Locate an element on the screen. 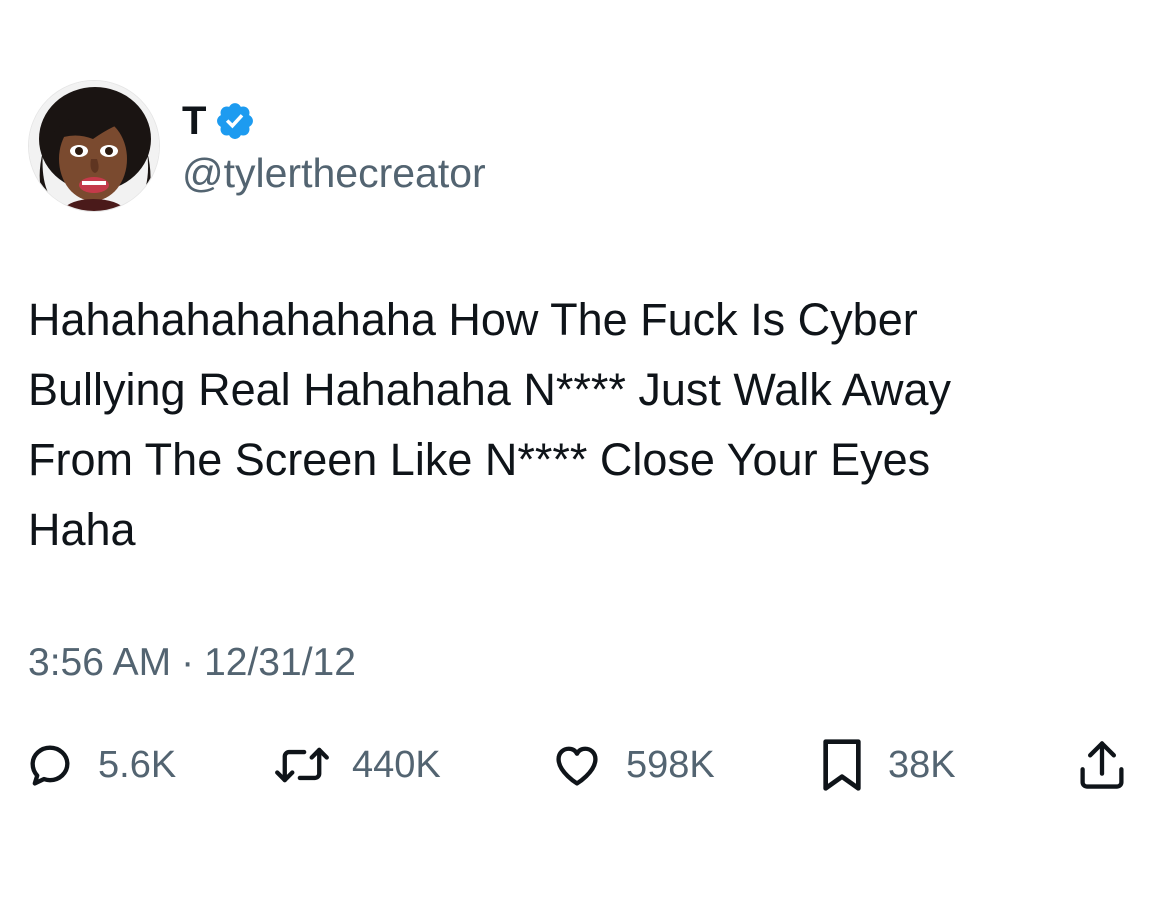 The width and height of the screenshot is (1170, 900). user-handle: @tylerthecreator is located at coordinates (334, 173).